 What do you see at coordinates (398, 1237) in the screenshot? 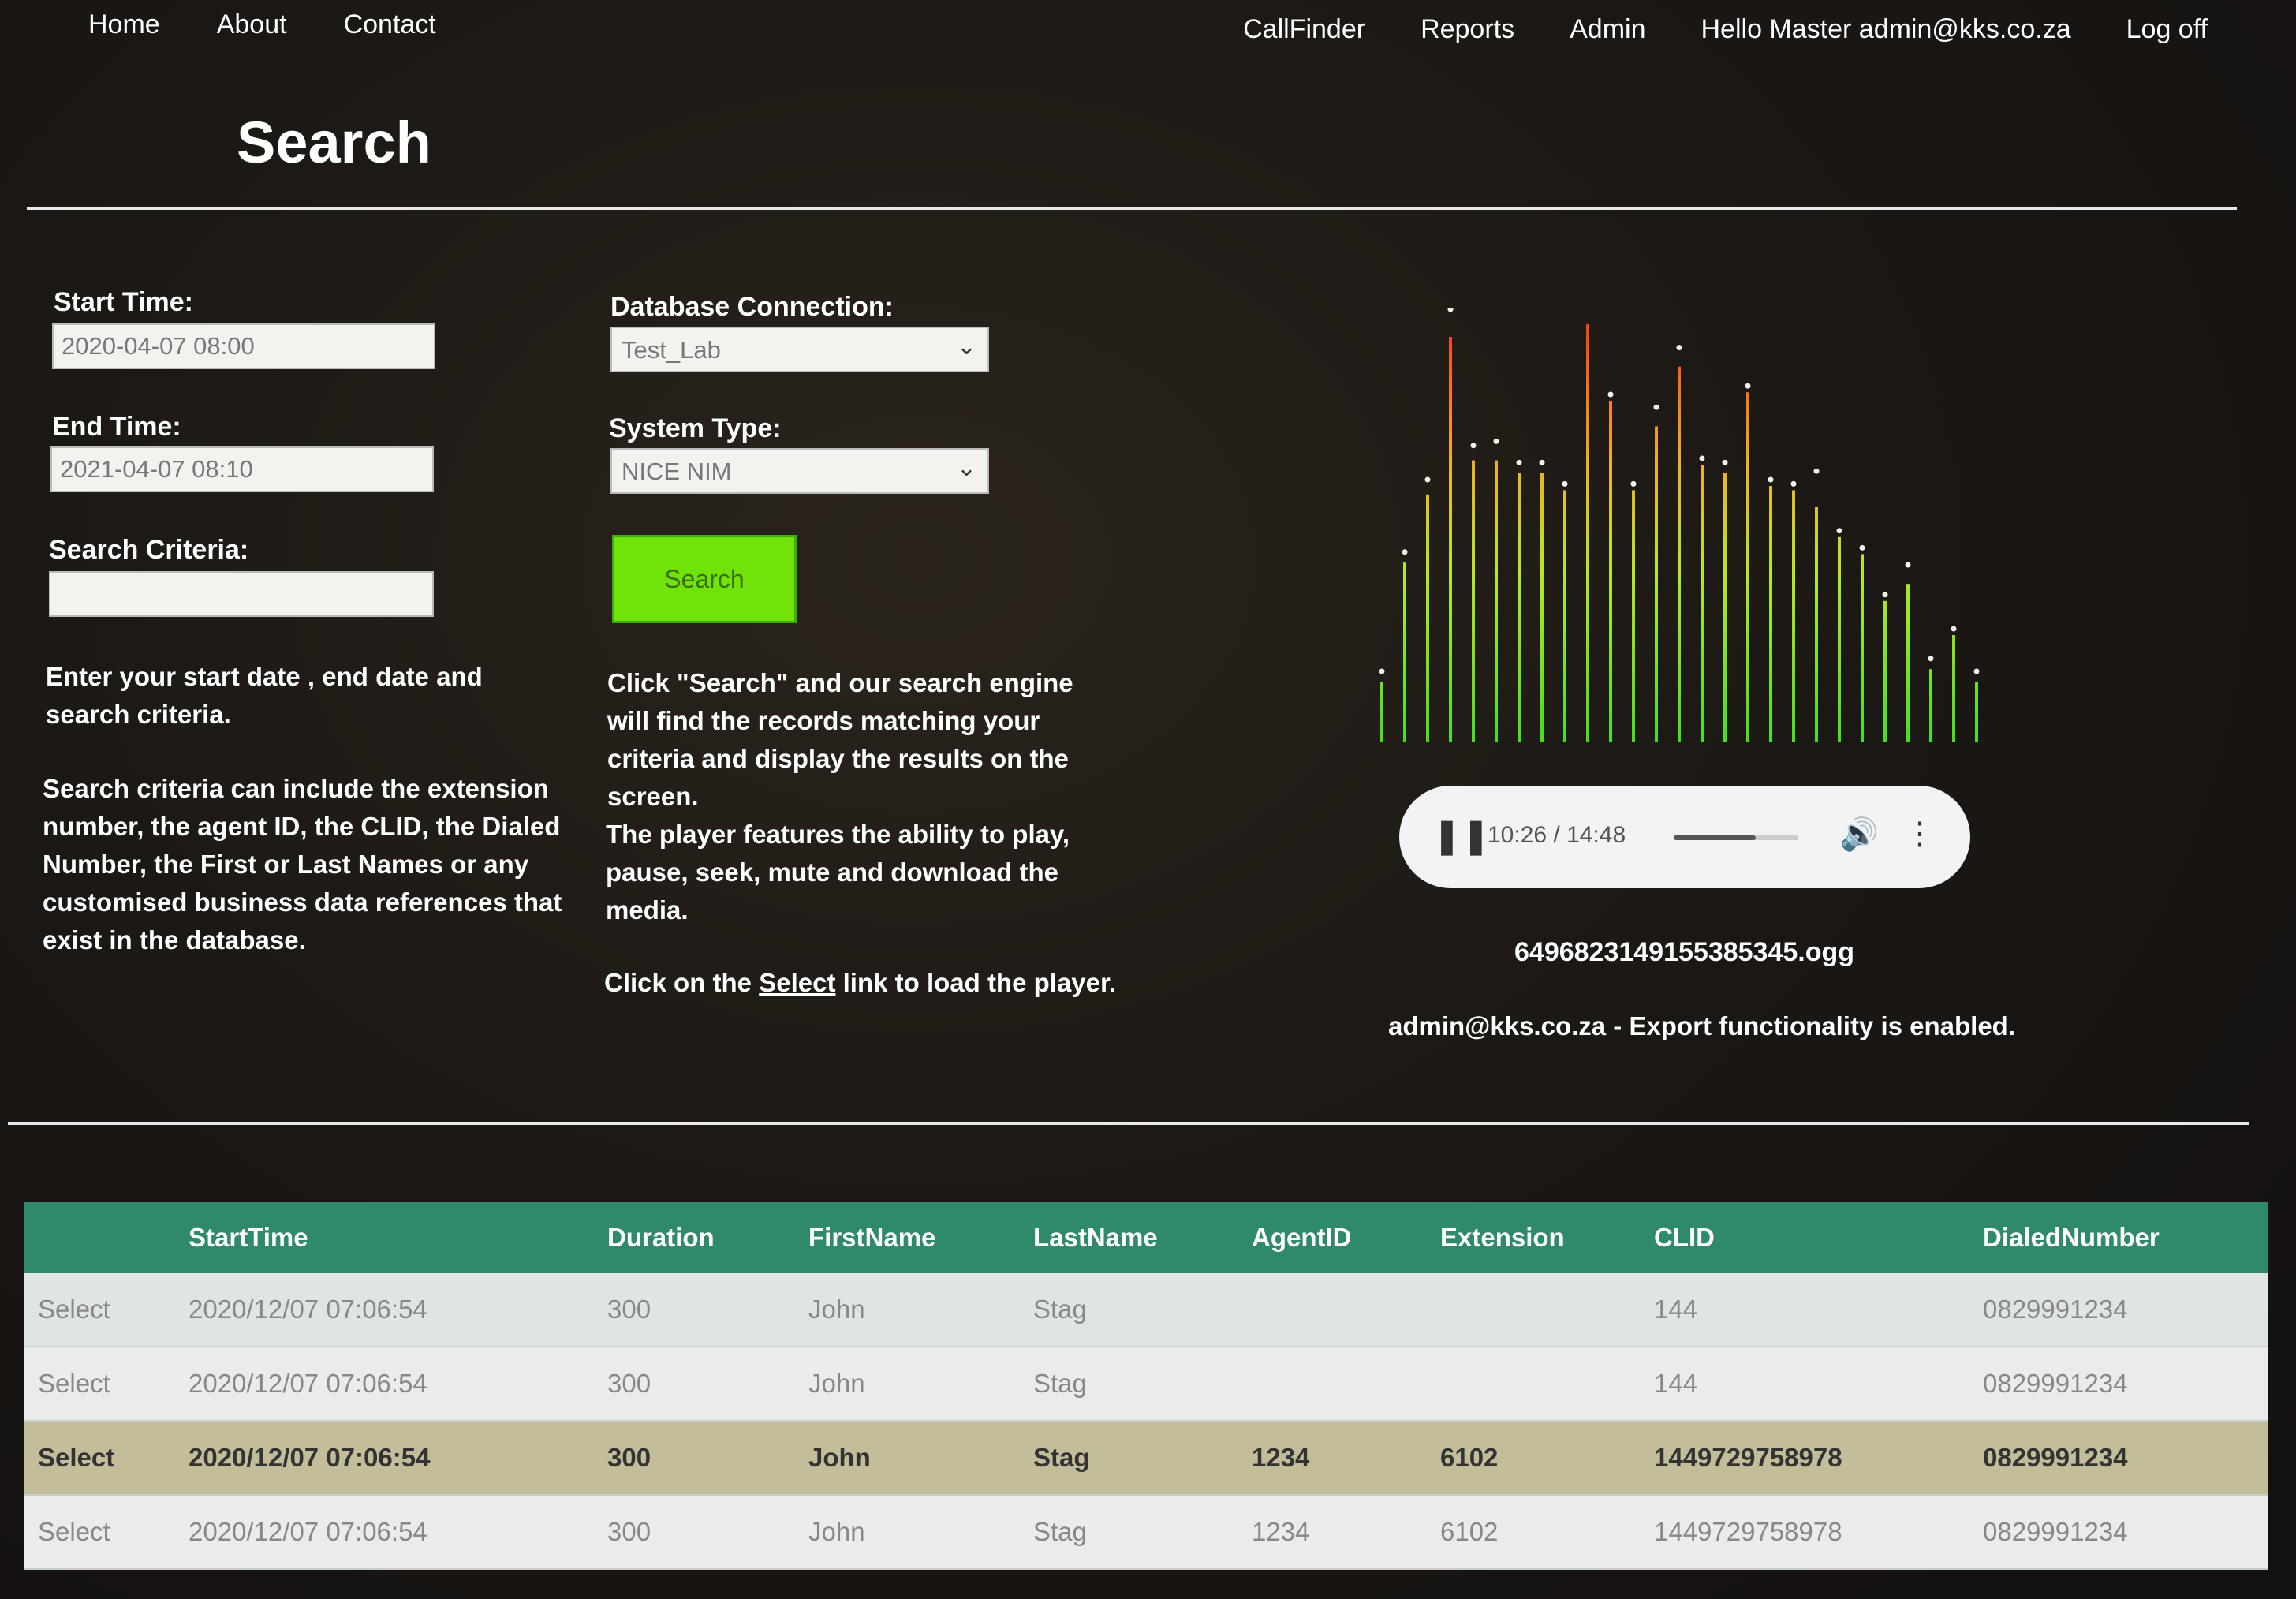
I see `header-starttime: StartTime` at bounding box center [398, 1237].